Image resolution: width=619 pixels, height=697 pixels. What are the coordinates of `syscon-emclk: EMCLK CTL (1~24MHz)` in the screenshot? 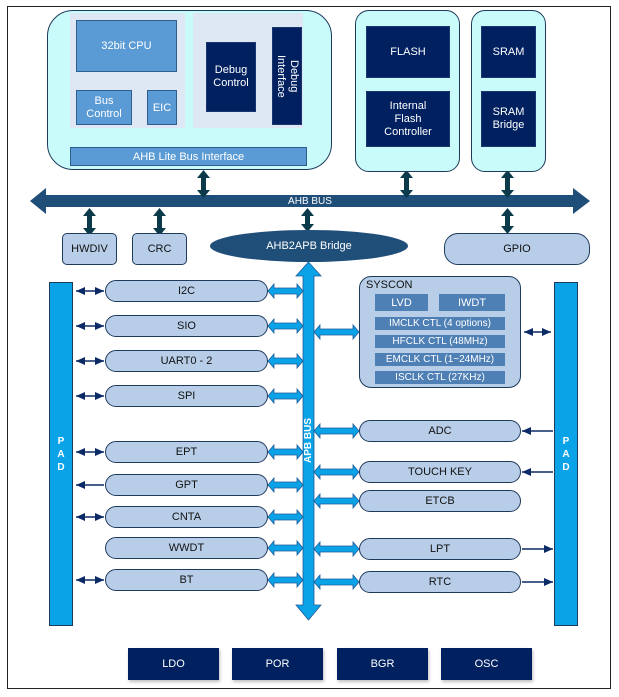 It's located at (440, 359).